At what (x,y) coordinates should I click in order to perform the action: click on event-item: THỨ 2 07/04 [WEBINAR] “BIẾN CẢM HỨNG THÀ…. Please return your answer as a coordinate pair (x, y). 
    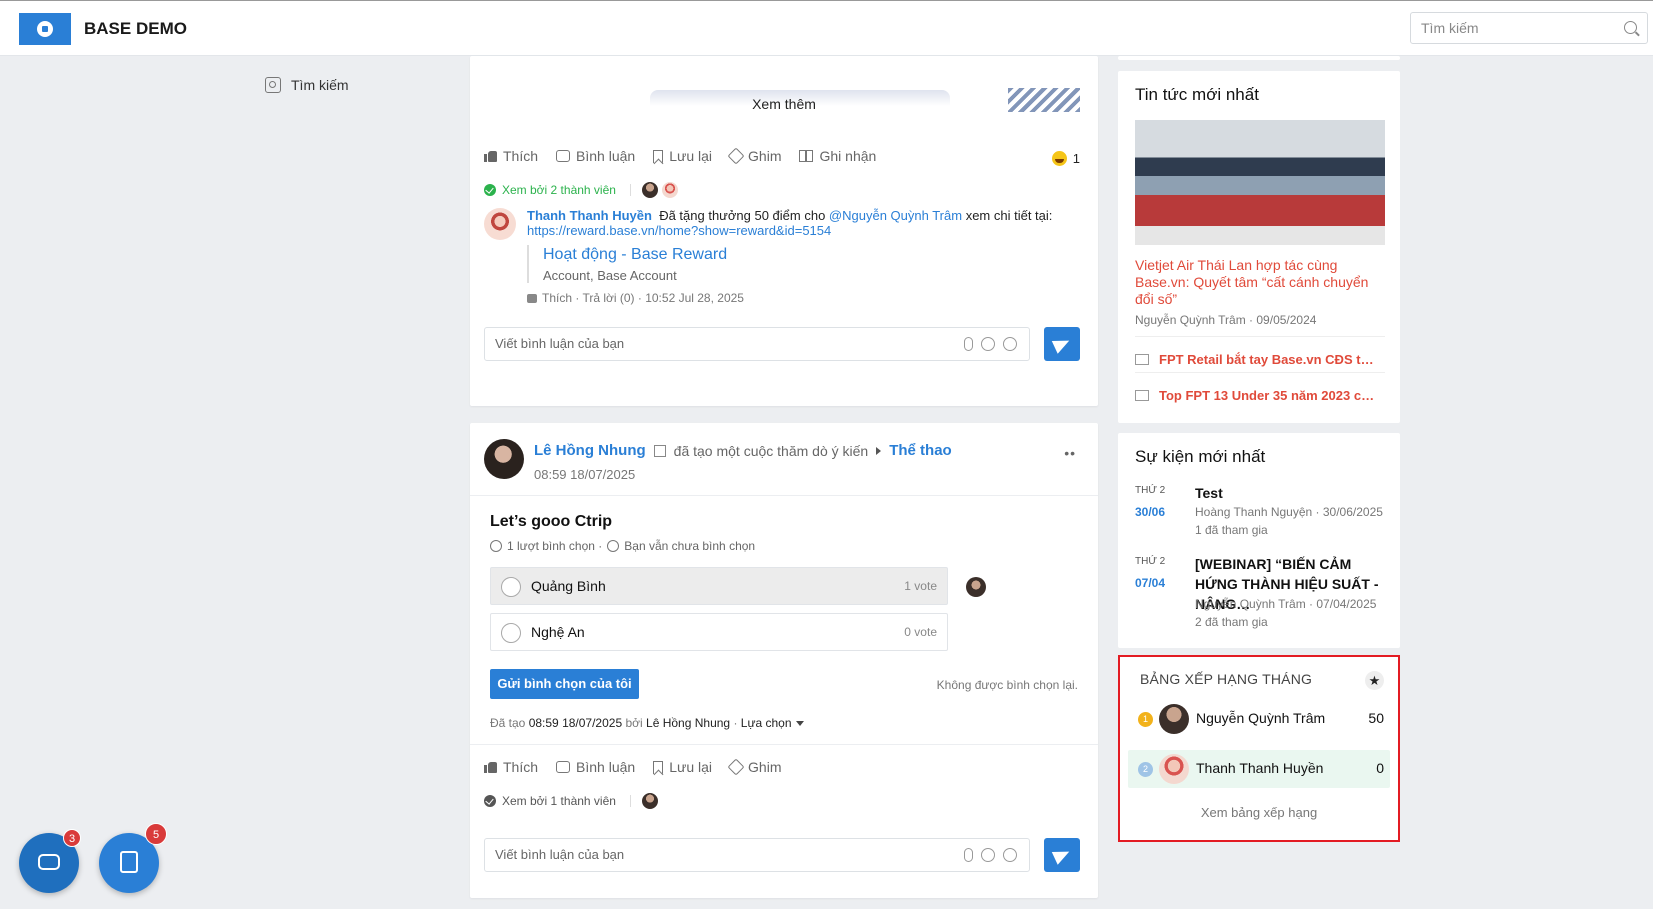
    Looking at the image, I should click on (1260, 592).